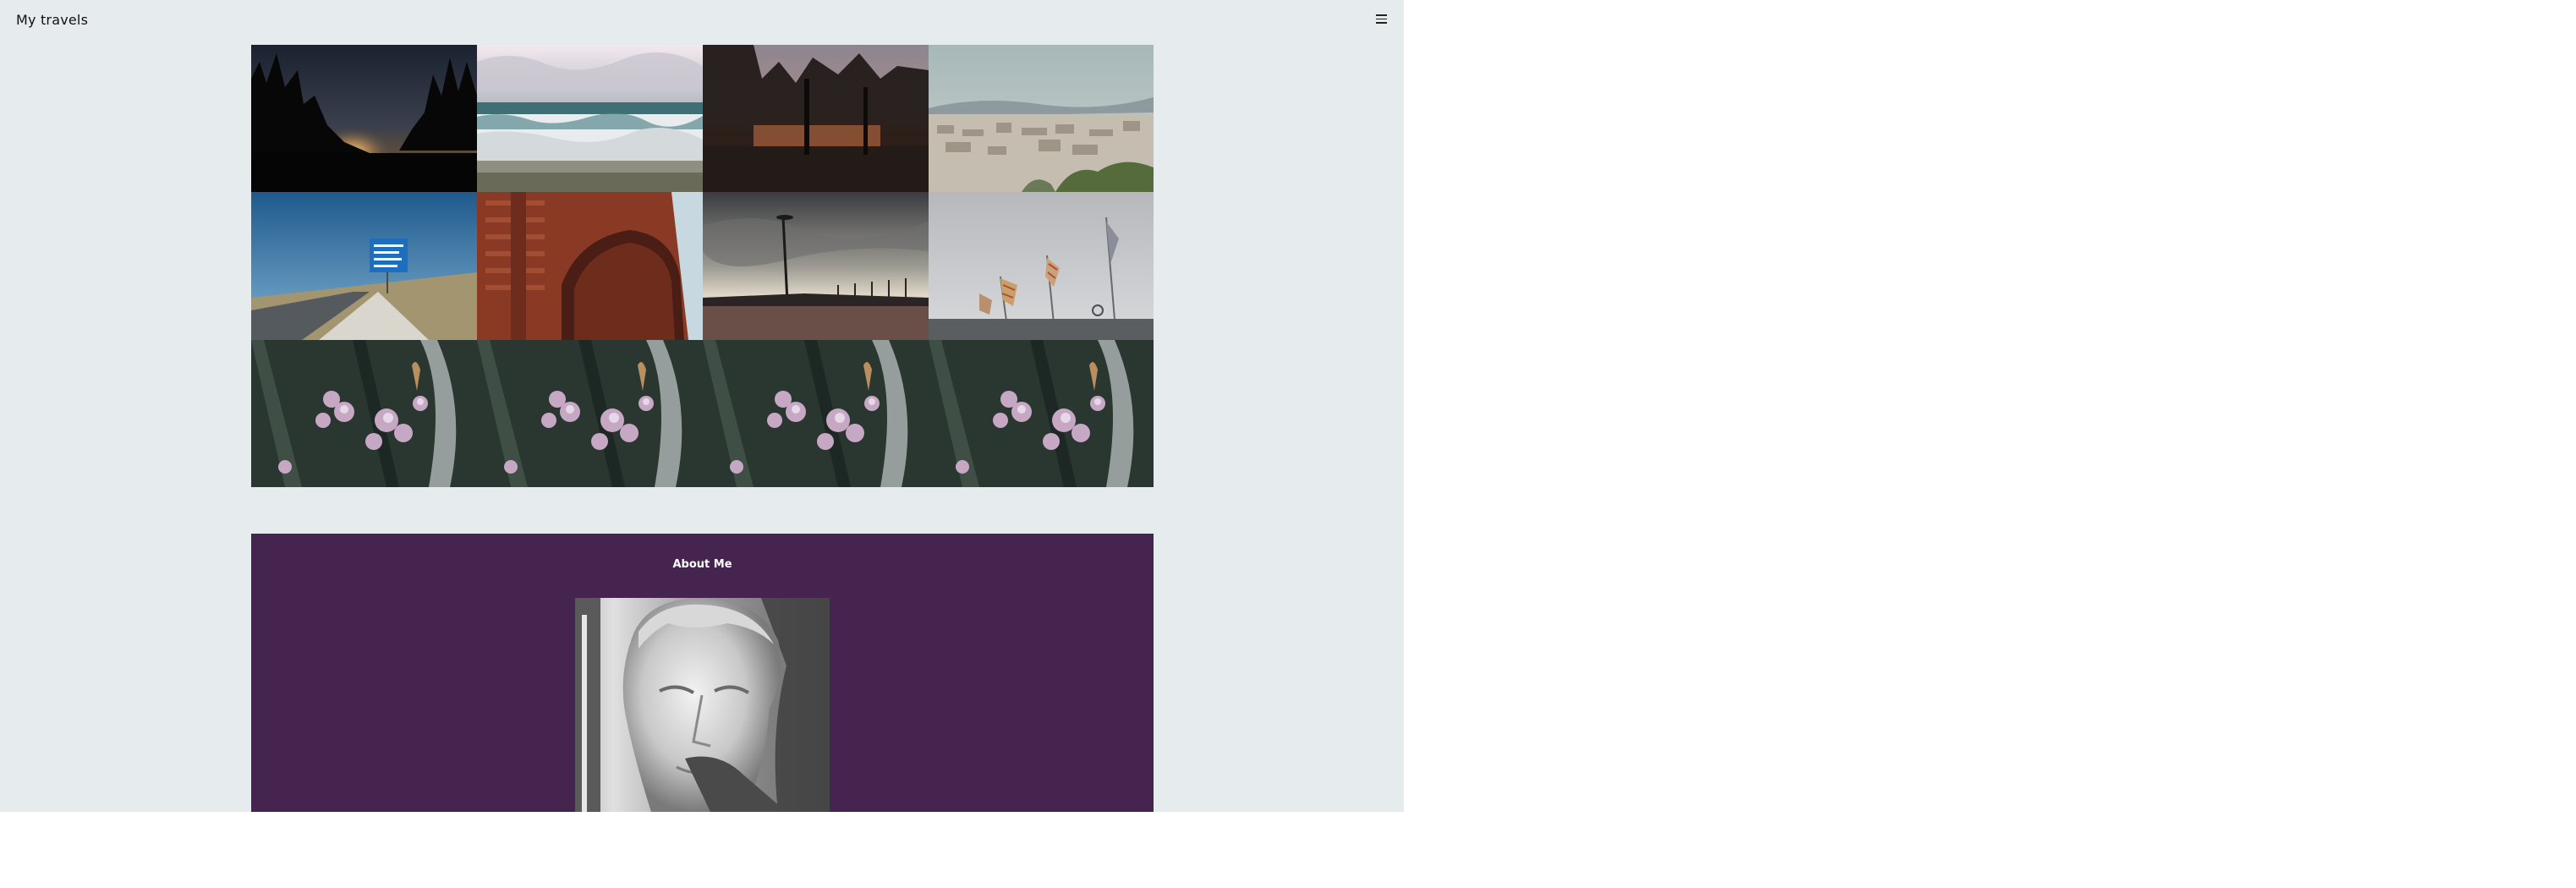 This screenshot has width=2576, height=888. What do you see at coordinates (590, 266) in the screenshot?
I see `photo-brick-triumphal-arch` at bounding box center [590, 266].